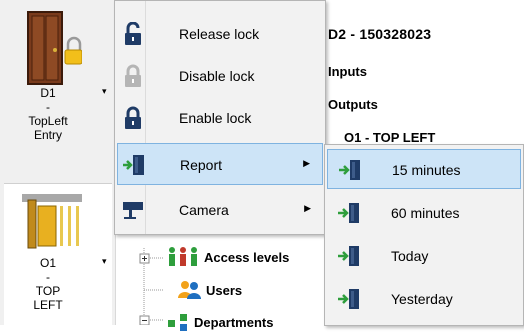  What do you see at coordinates (58, 258) in the screenshot?
I see `output-tile-o1: O1 - TOP LEFT ▾` at bounding box center [58, 258].